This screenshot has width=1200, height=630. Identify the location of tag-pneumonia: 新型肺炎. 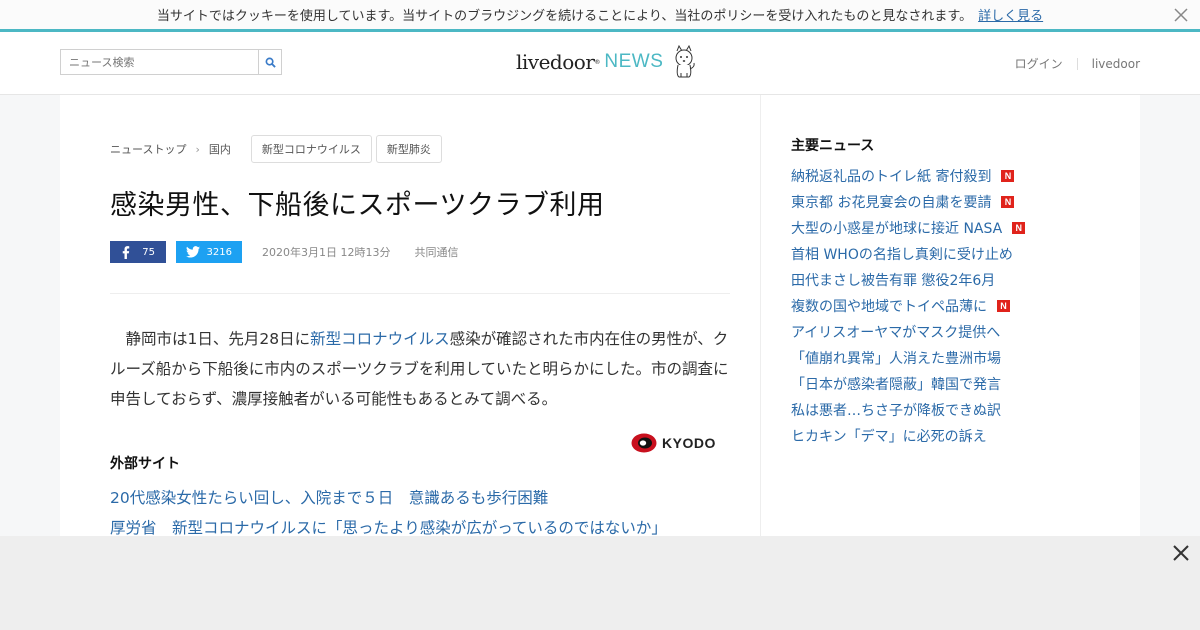
(408, 149).